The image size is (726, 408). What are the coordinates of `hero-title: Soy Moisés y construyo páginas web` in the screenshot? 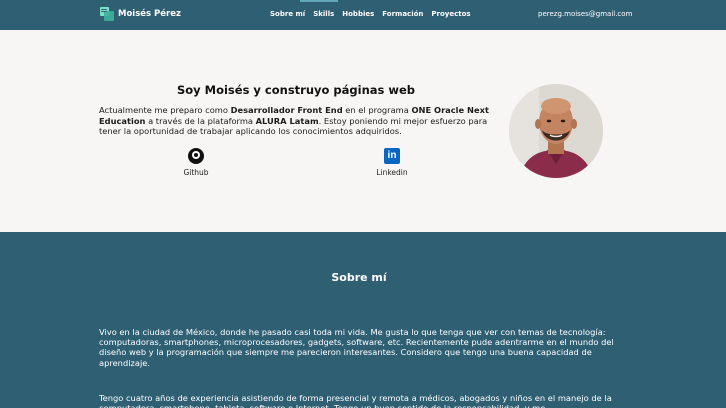 It's located at (296, 90).